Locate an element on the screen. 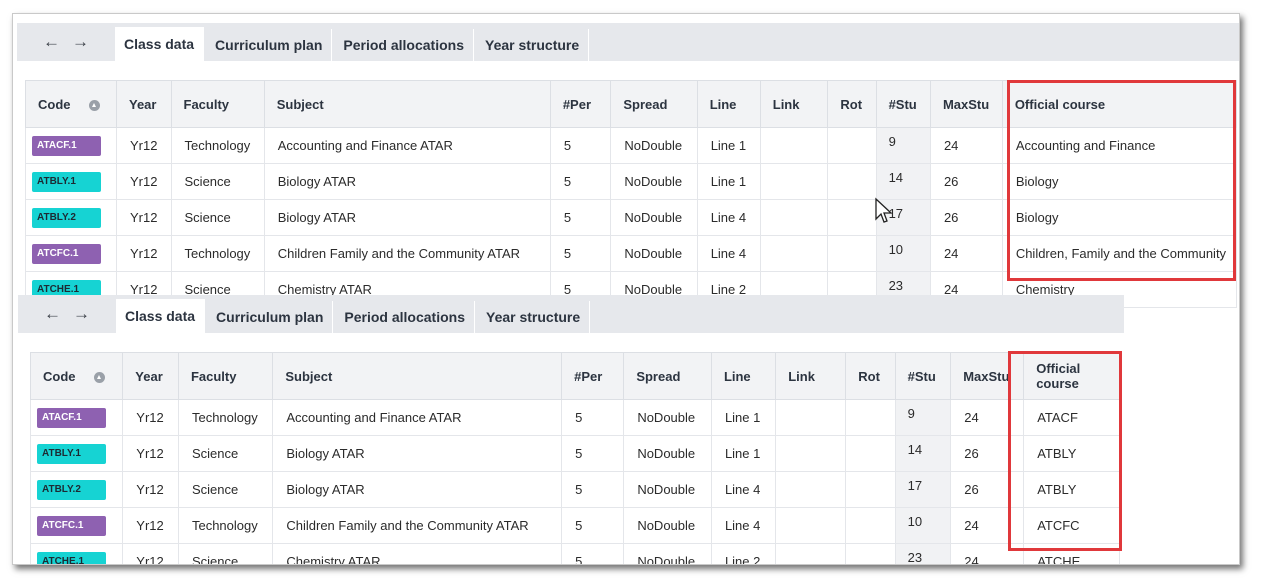  cell-official-course: ATCFC is located at coordinates (1071, 525).